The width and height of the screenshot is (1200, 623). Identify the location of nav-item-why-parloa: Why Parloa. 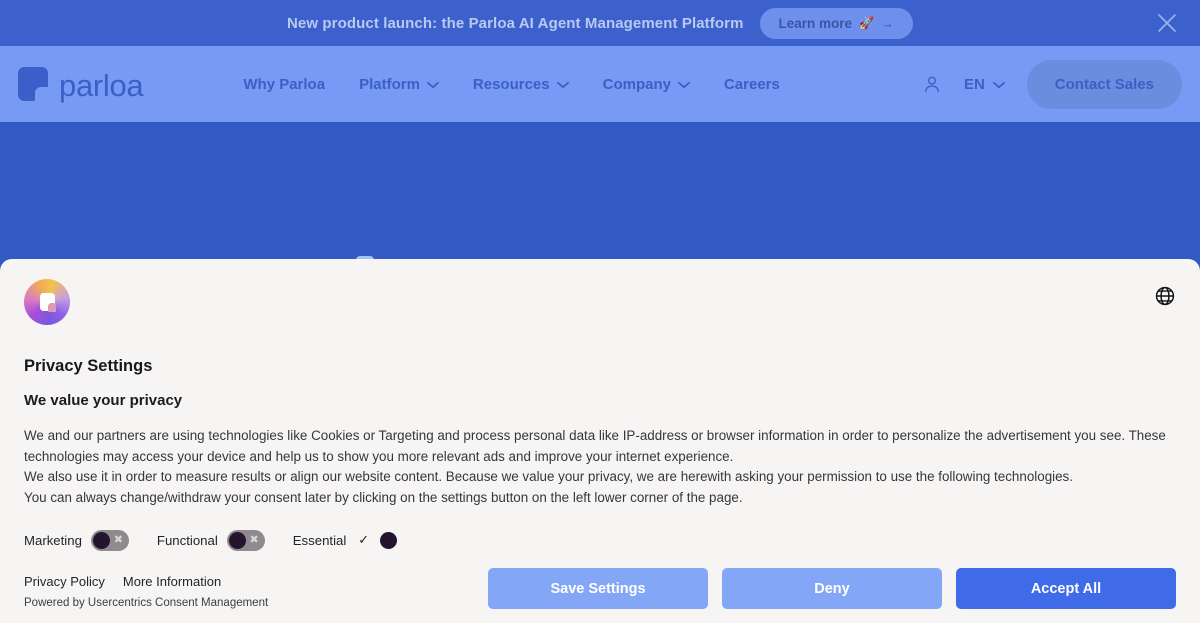
(284, 84).